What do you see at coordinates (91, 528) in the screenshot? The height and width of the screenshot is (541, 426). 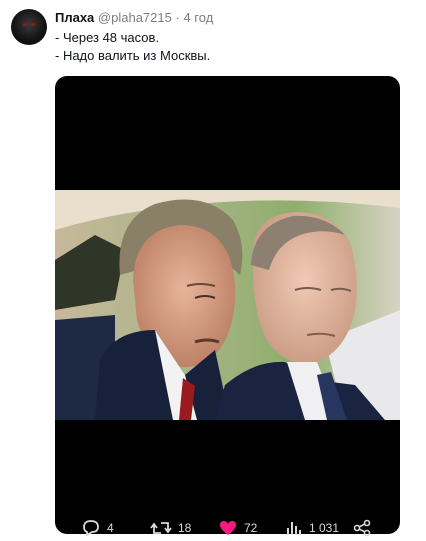 I see `reply-icon` at bounding box center [91, 528].